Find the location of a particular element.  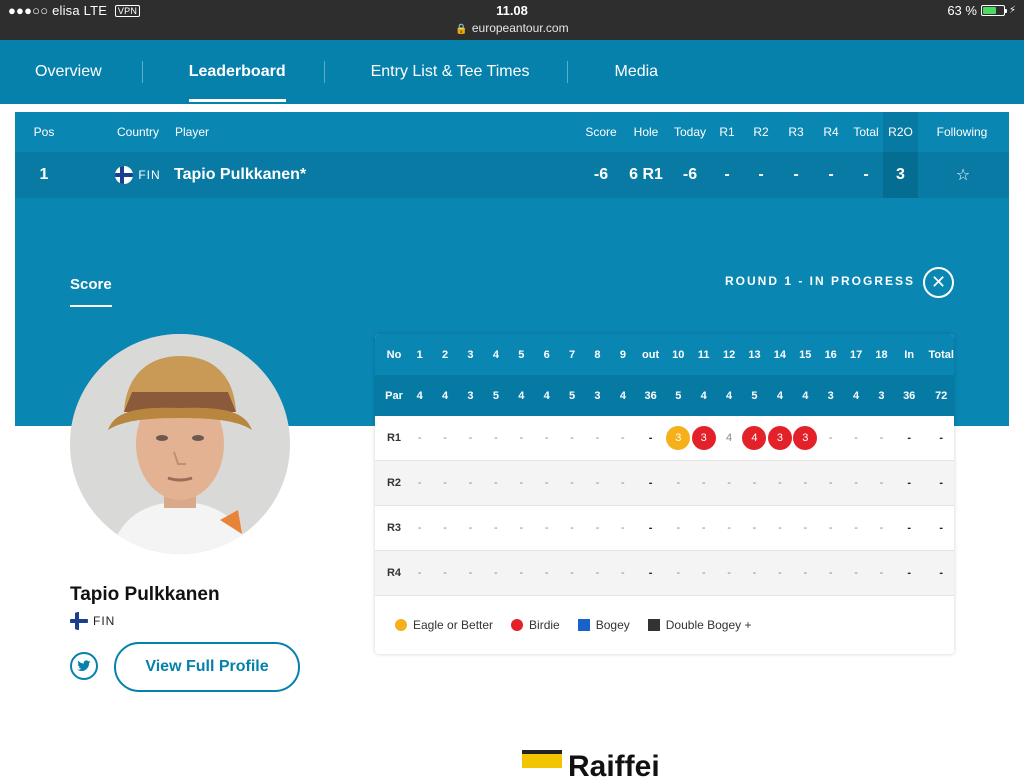

scorecard-hole-row-cell: 17 is located at coordinates (856, 354).